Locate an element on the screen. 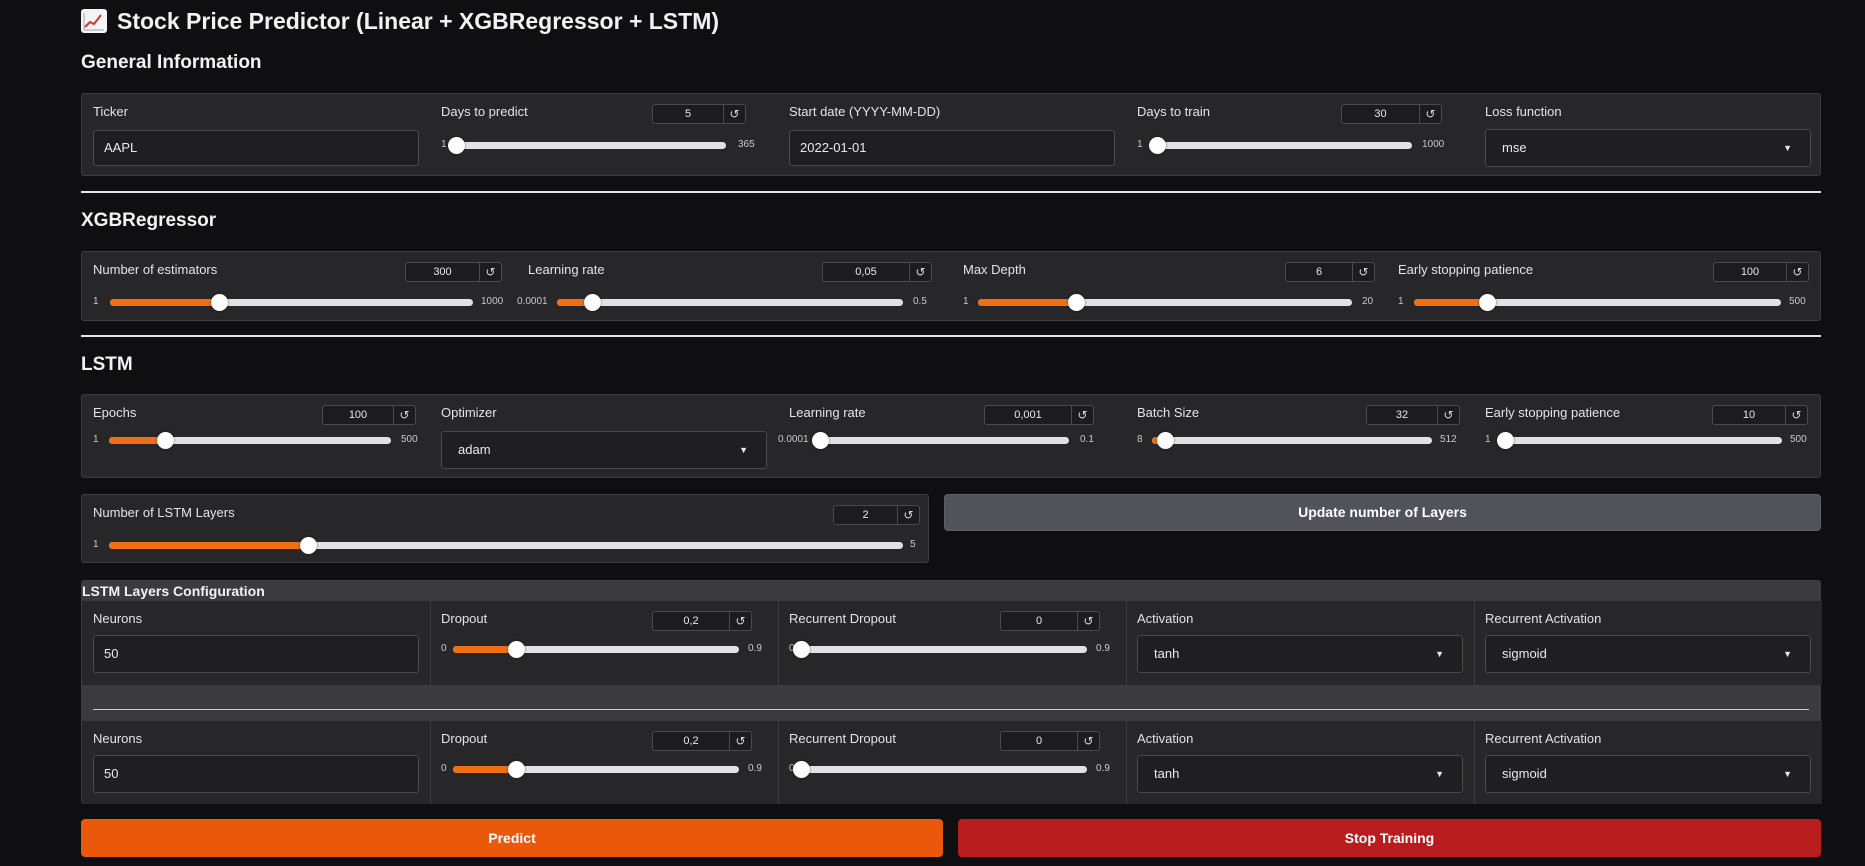 This screenshot has width=1865, height=866. days-to-train-label: Days to train is located at coordinates (1173, 111).